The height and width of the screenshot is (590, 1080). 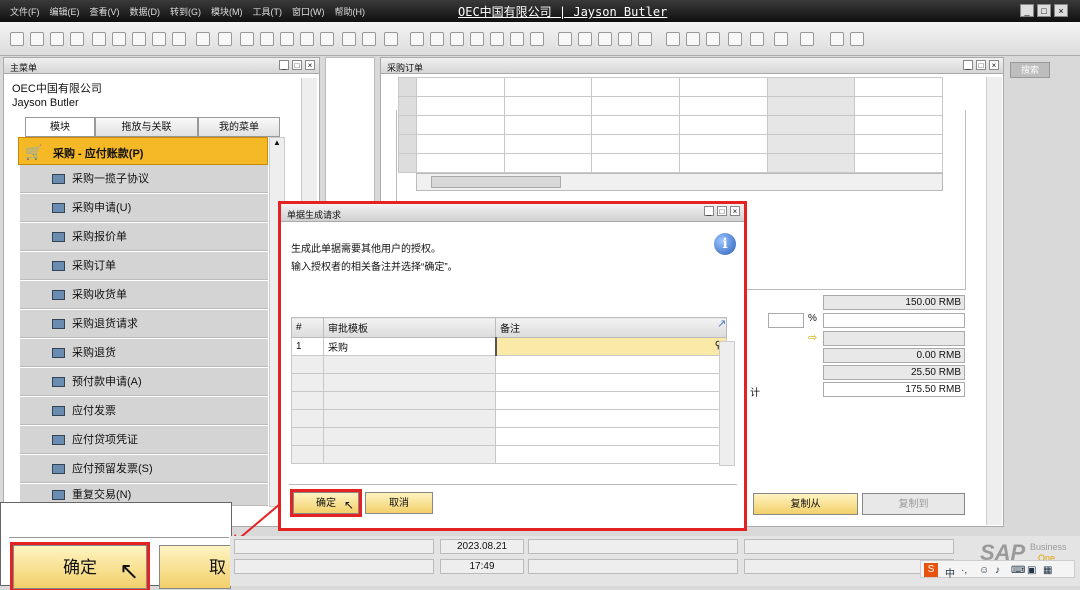 What do you see at coordinates (950, 572) in the screenshot?
I see `ime-mode-icon: 中` at bounding box center [950, 572].